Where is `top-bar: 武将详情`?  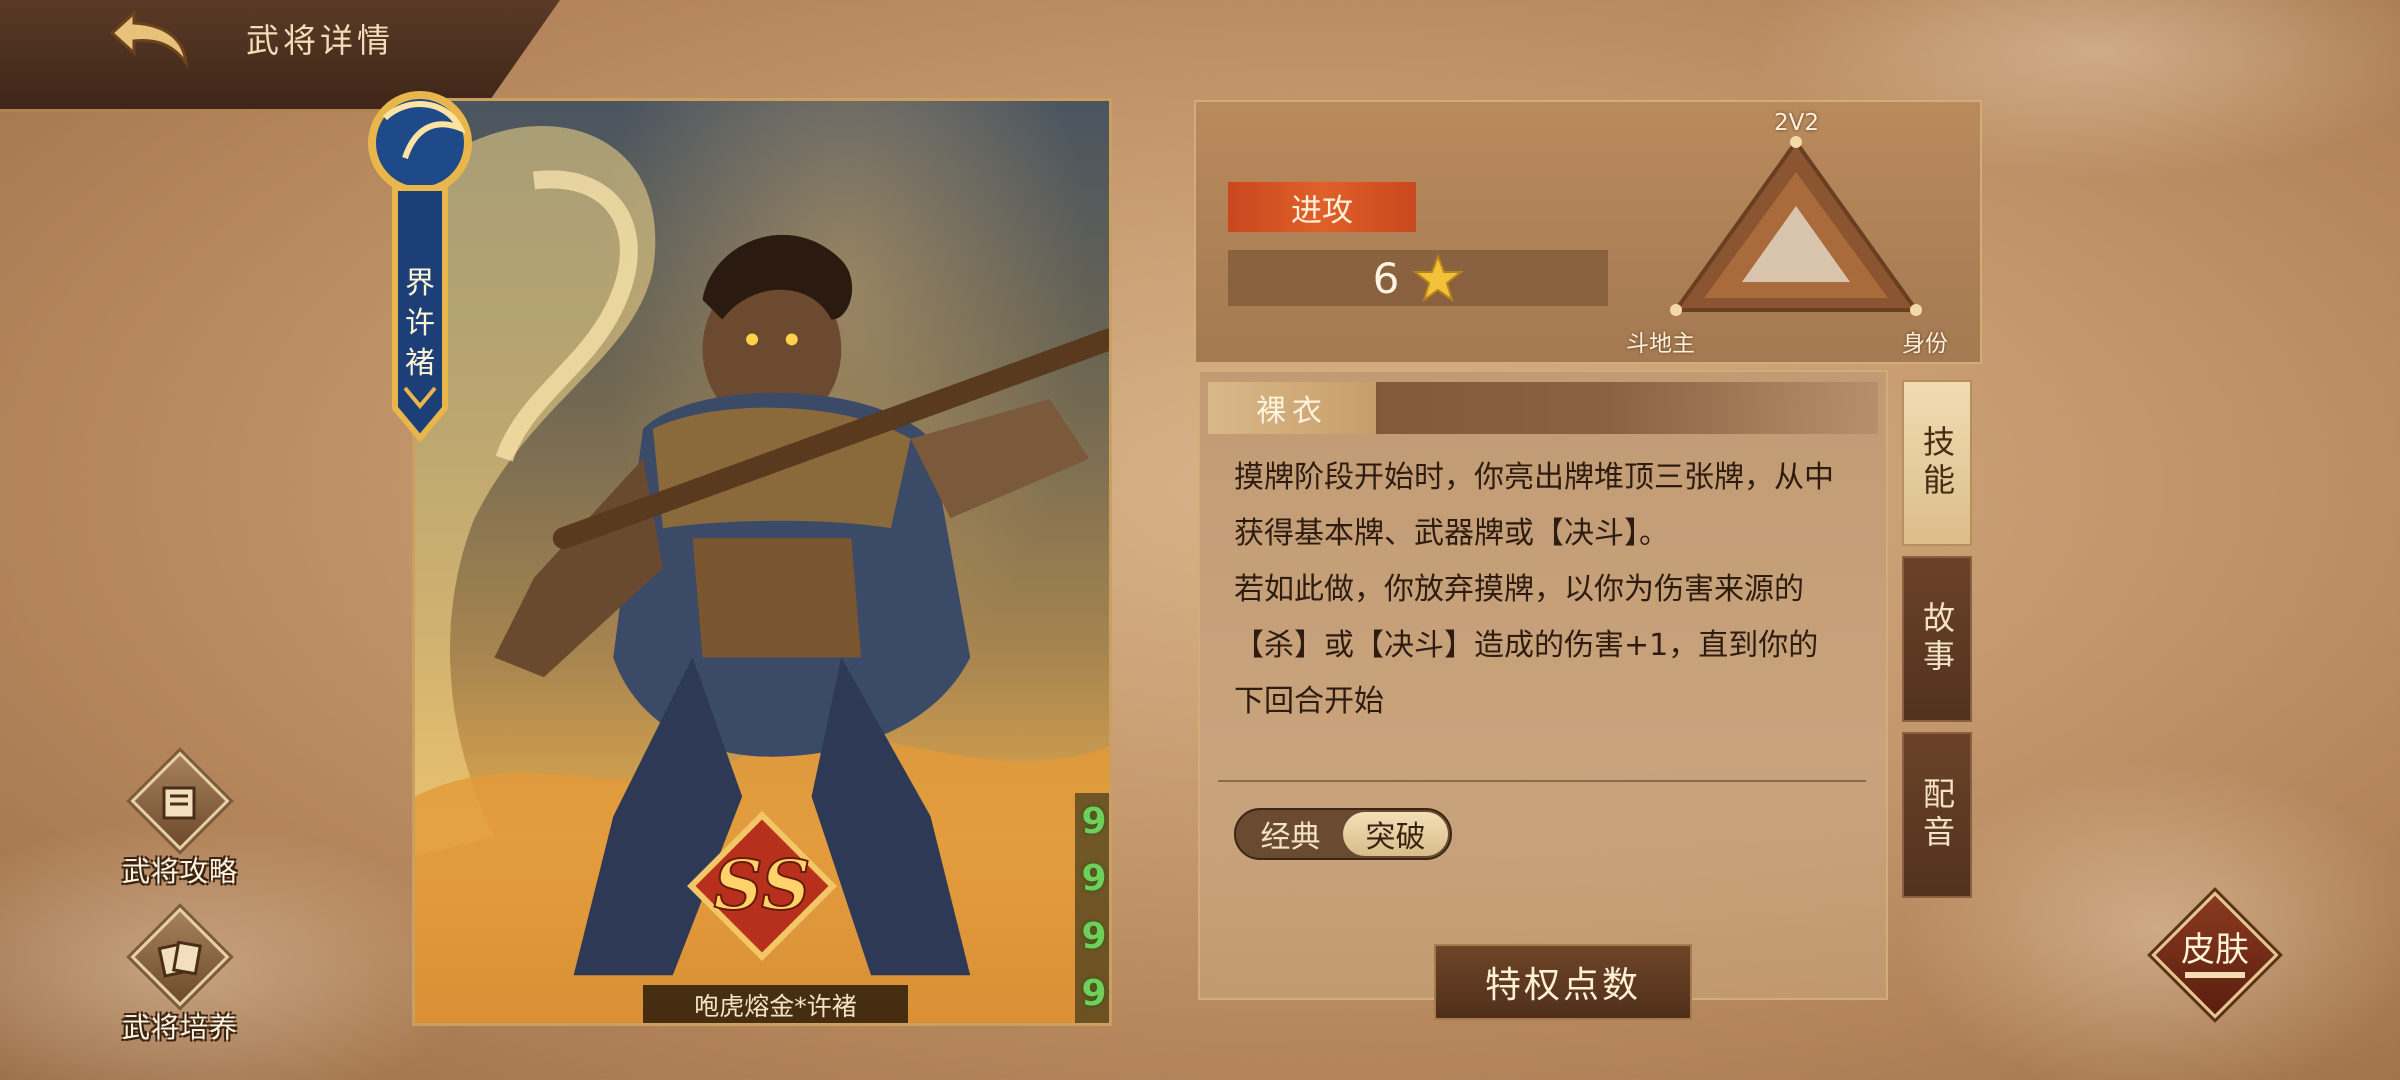 top-bar: 武将详情 is located at coordinates (280, 56).